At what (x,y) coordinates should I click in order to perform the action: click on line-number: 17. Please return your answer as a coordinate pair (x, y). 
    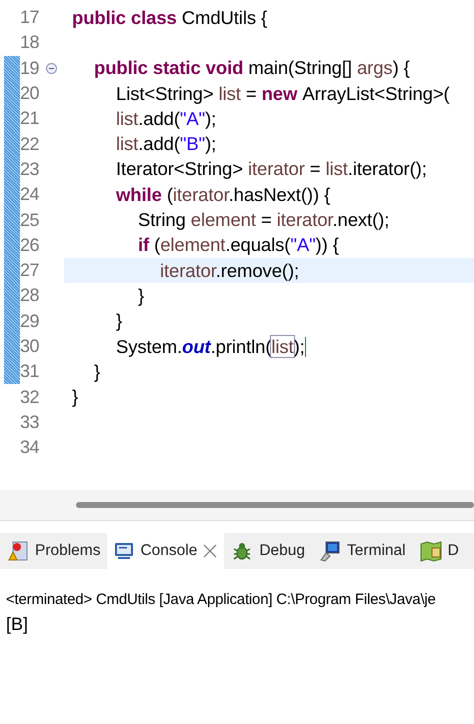
    Looking at the image, I should click on (30, 17).